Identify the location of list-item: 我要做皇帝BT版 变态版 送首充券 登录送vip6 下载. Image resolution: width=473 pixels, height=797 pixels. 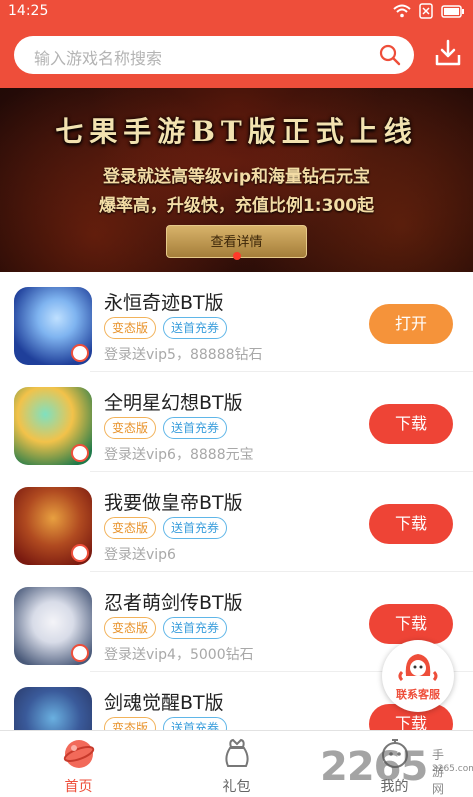
(236, 522).